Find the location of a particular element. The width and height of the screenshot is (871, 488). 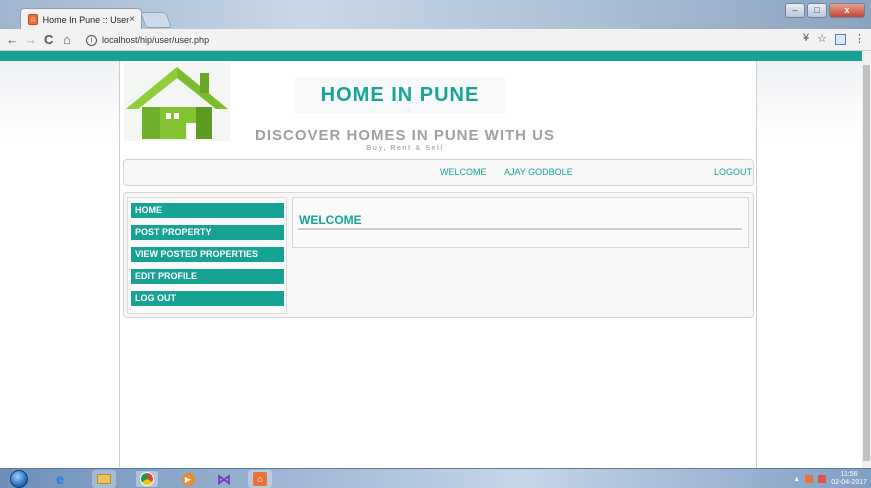

forward-icon: → is located at coordinates (30, 40).